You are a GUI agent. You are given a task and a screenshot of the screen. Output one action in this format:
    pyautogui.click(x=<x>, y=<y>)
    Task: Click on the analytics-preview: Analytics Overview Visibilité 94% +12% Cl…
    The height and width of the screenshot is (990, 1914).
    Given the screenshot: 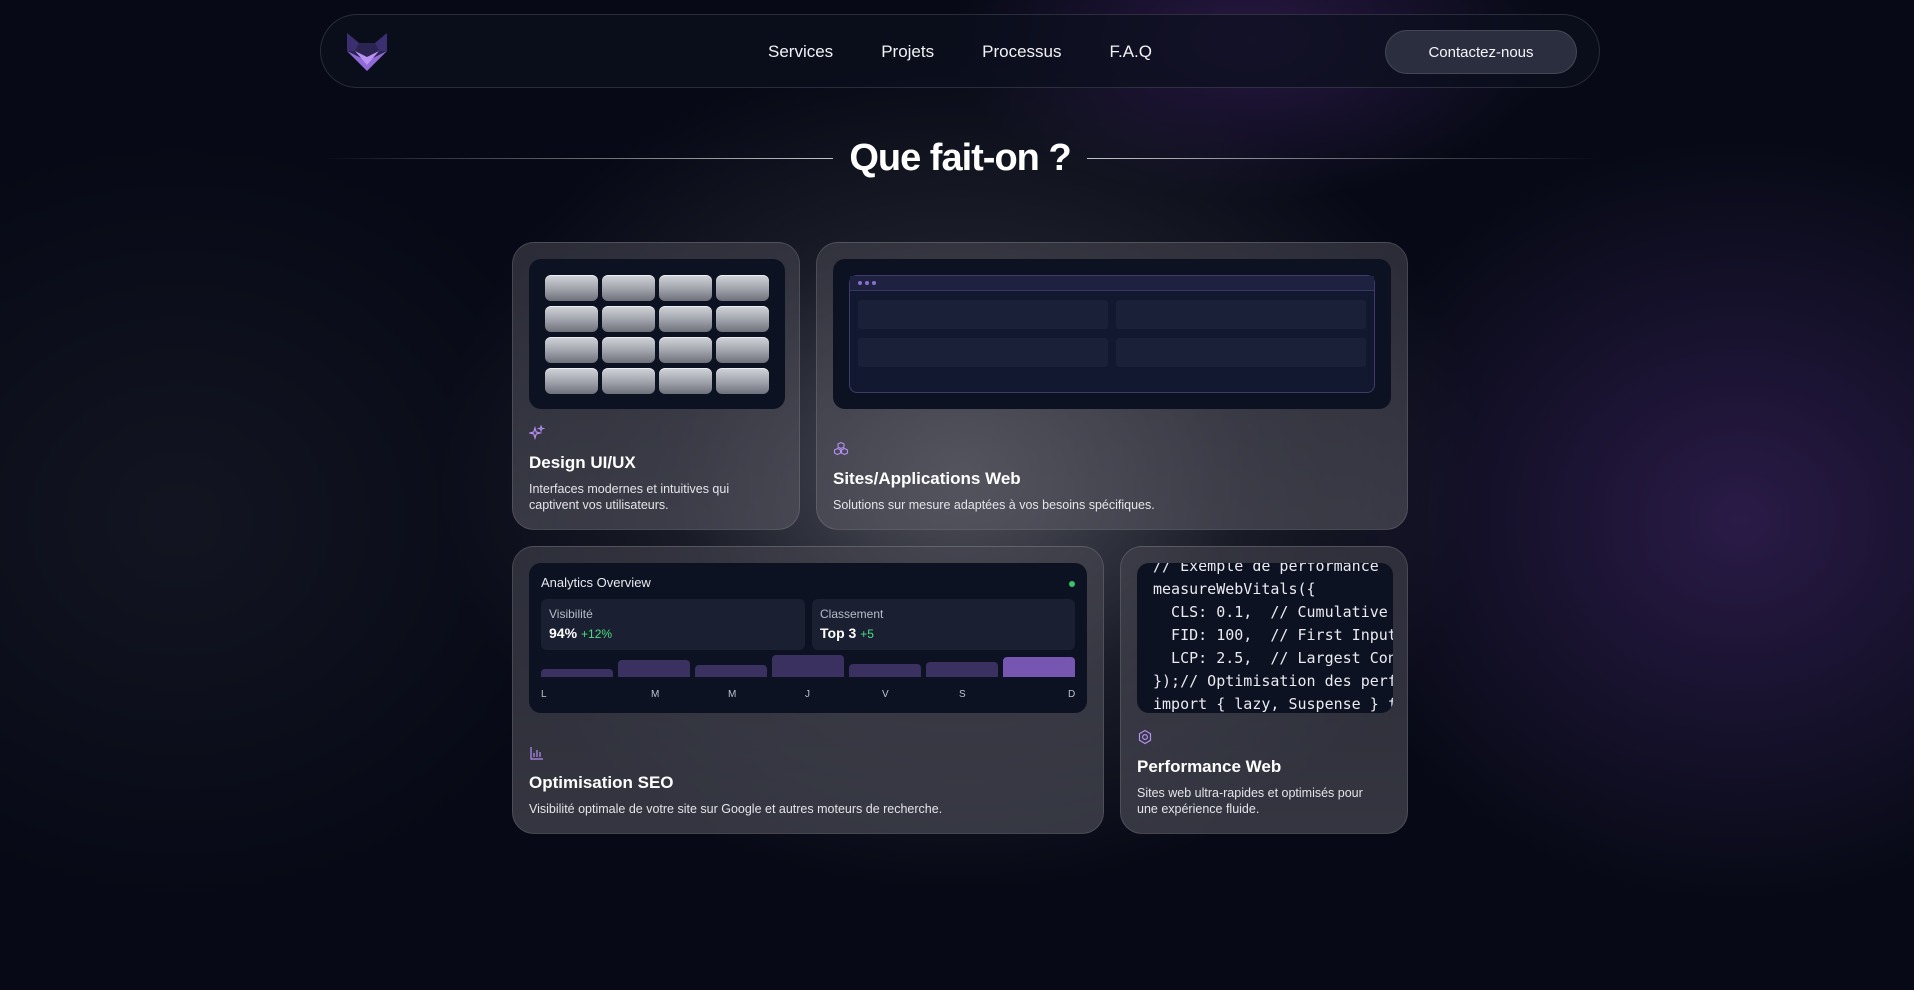 What is the action you would take?
    pyautogui.click(x=808, y=638)
    